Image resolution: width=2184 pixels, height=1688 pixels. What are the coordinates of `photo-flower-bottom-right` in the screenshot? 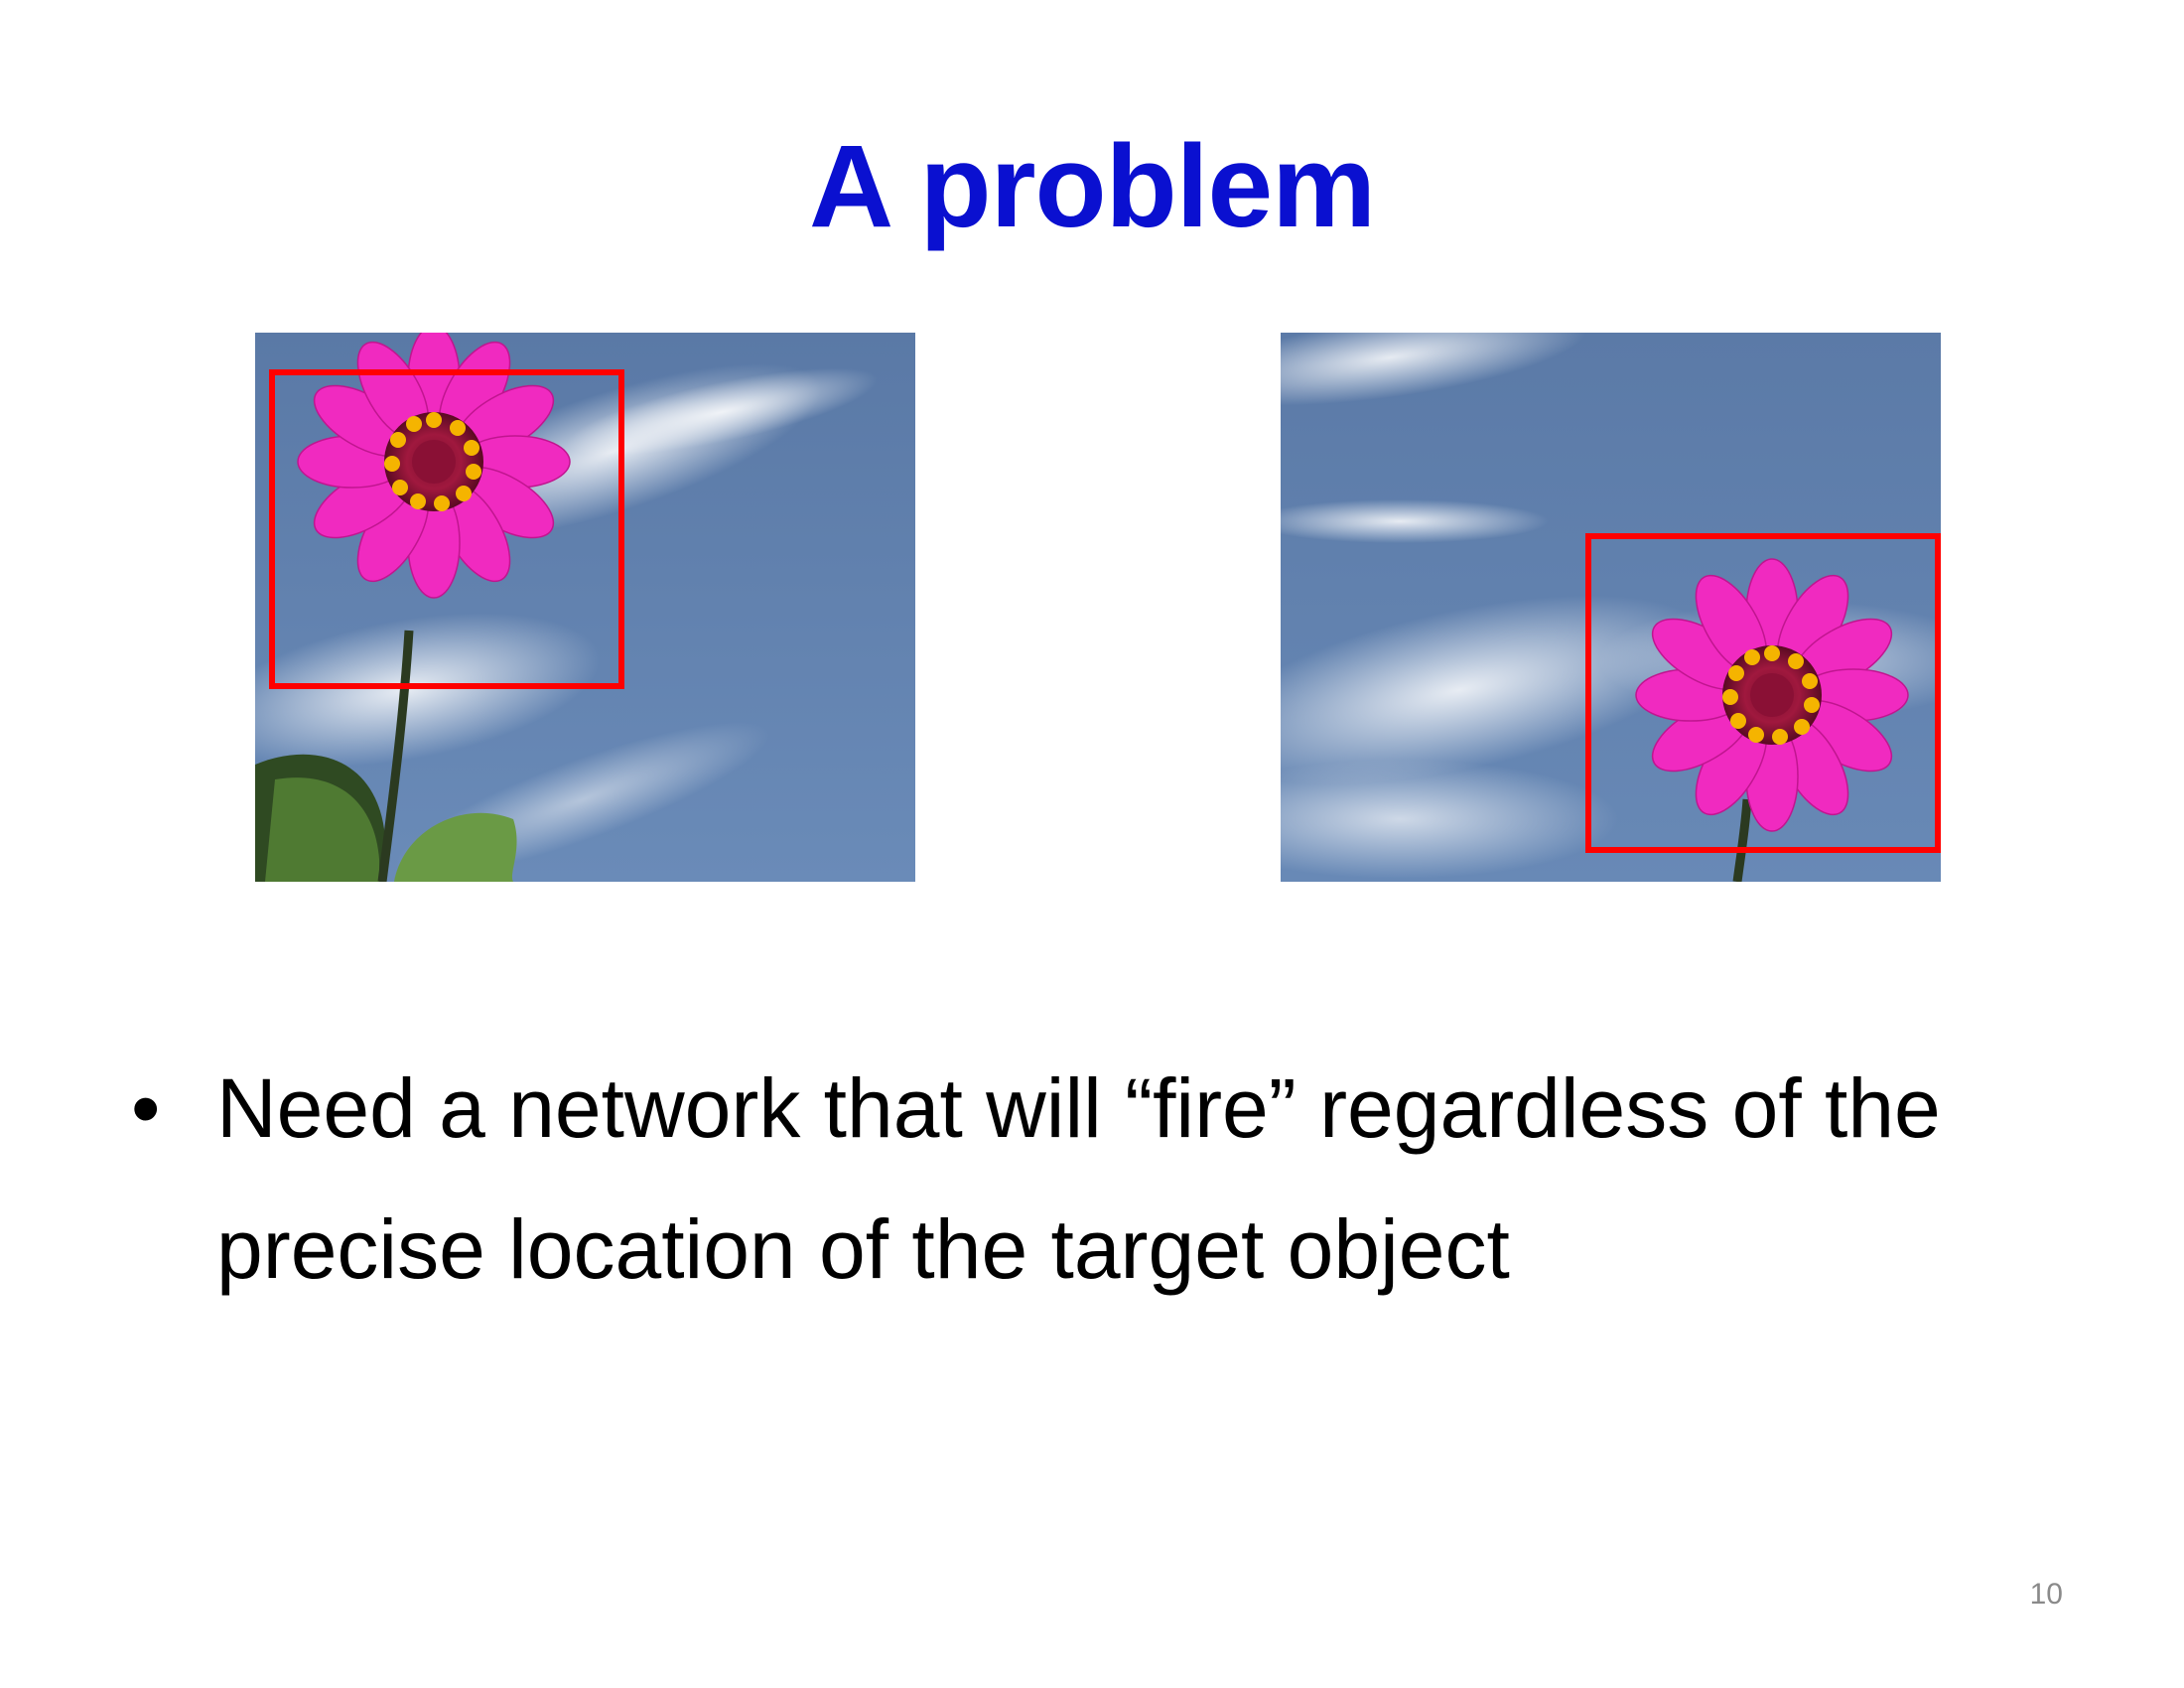 It's located at (1611, 607).